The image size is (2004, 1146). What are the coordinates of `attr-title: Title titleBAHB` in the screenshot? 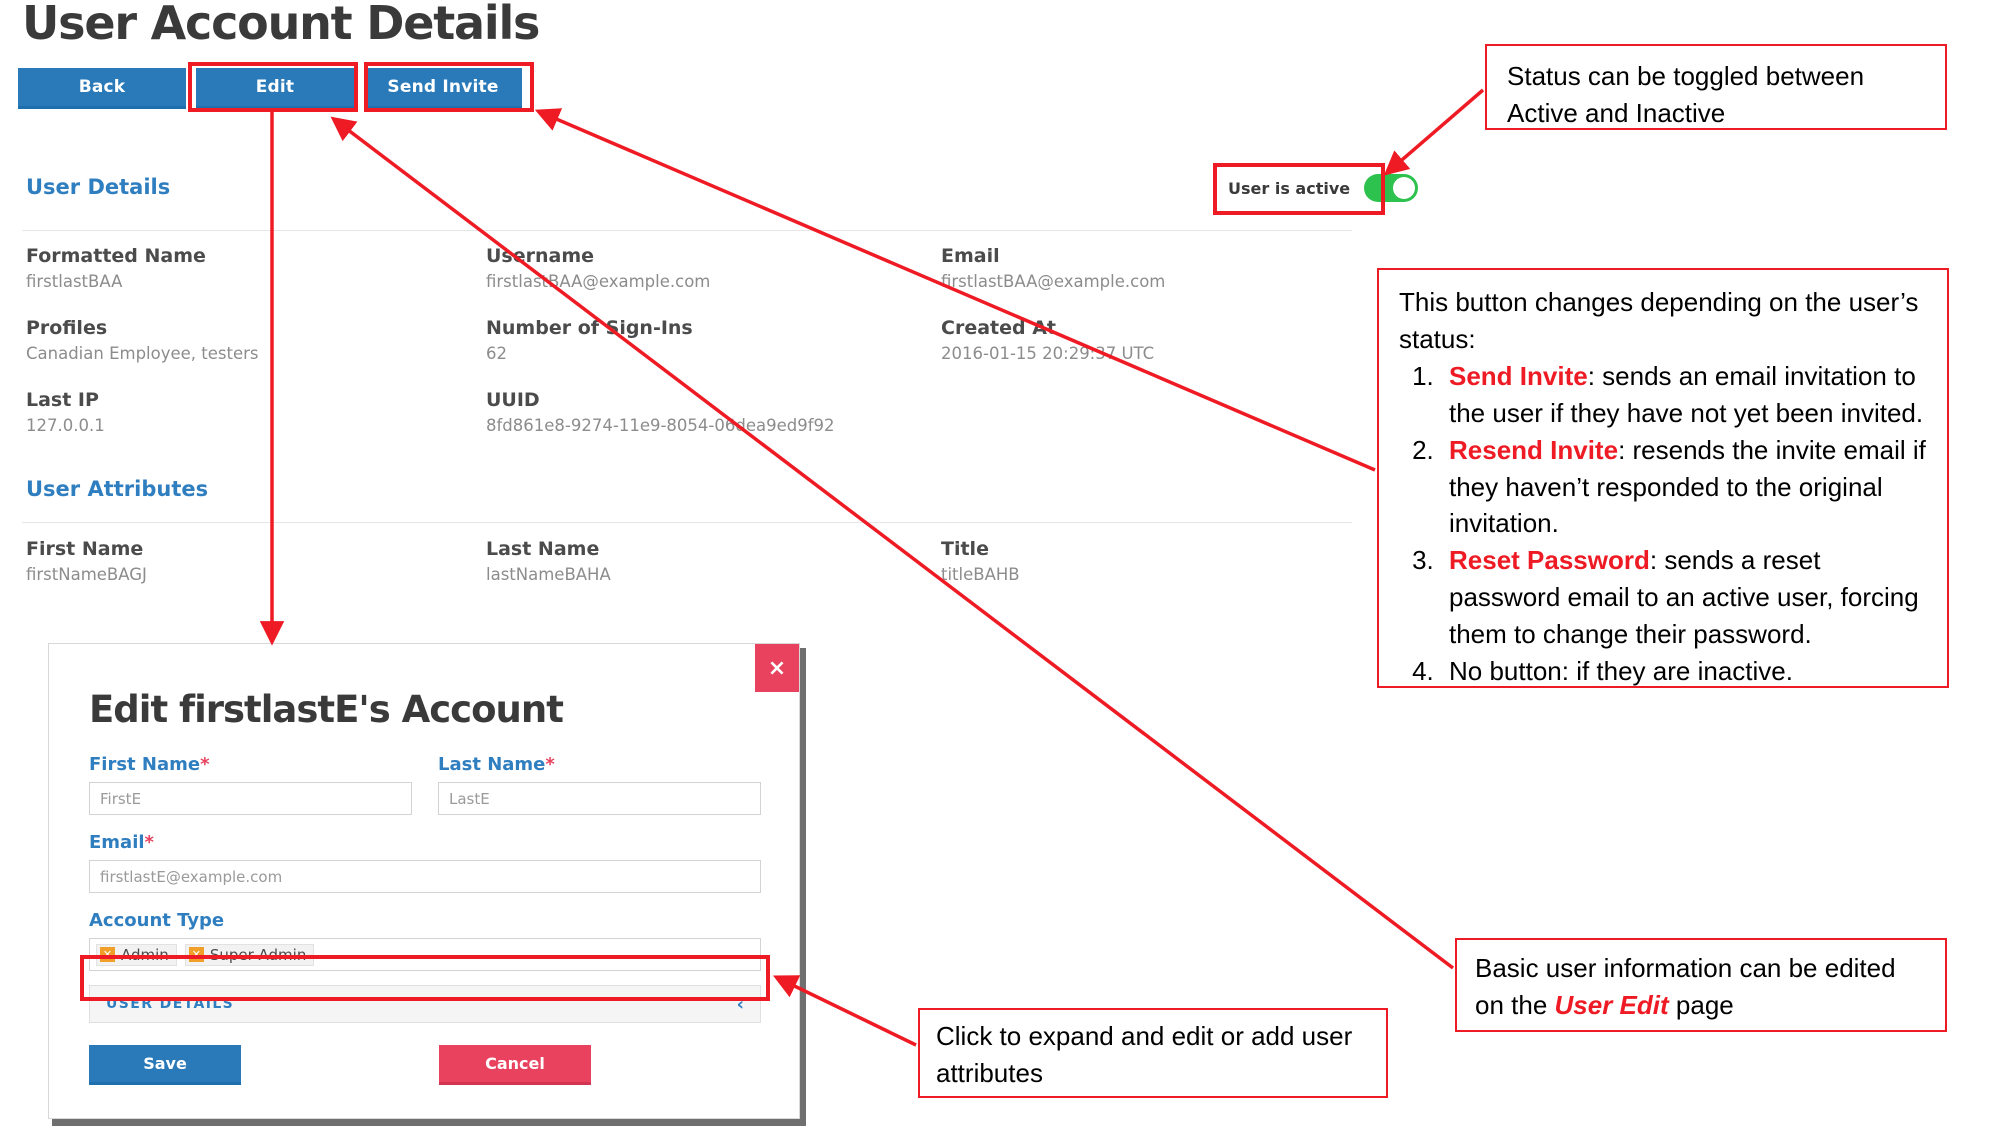 It's located at (1148, 561).